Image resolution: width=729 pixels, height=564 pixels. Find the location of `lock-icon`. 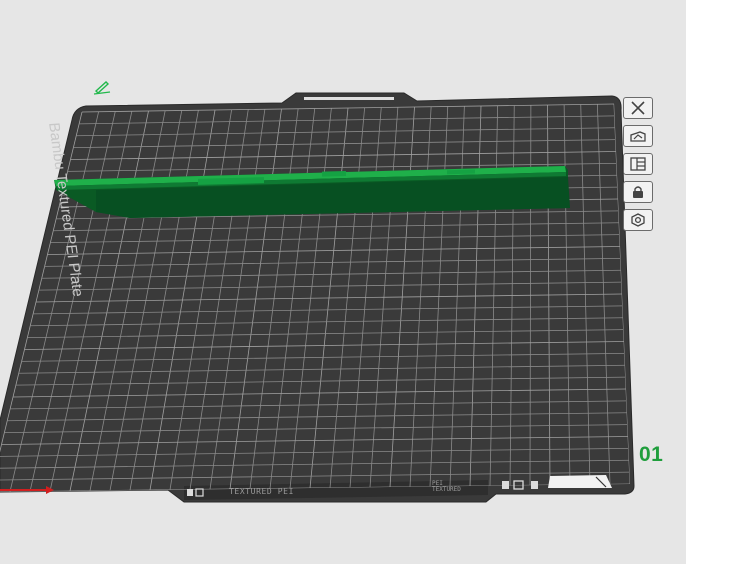

lock-icon is located at coordinates (638, 192).